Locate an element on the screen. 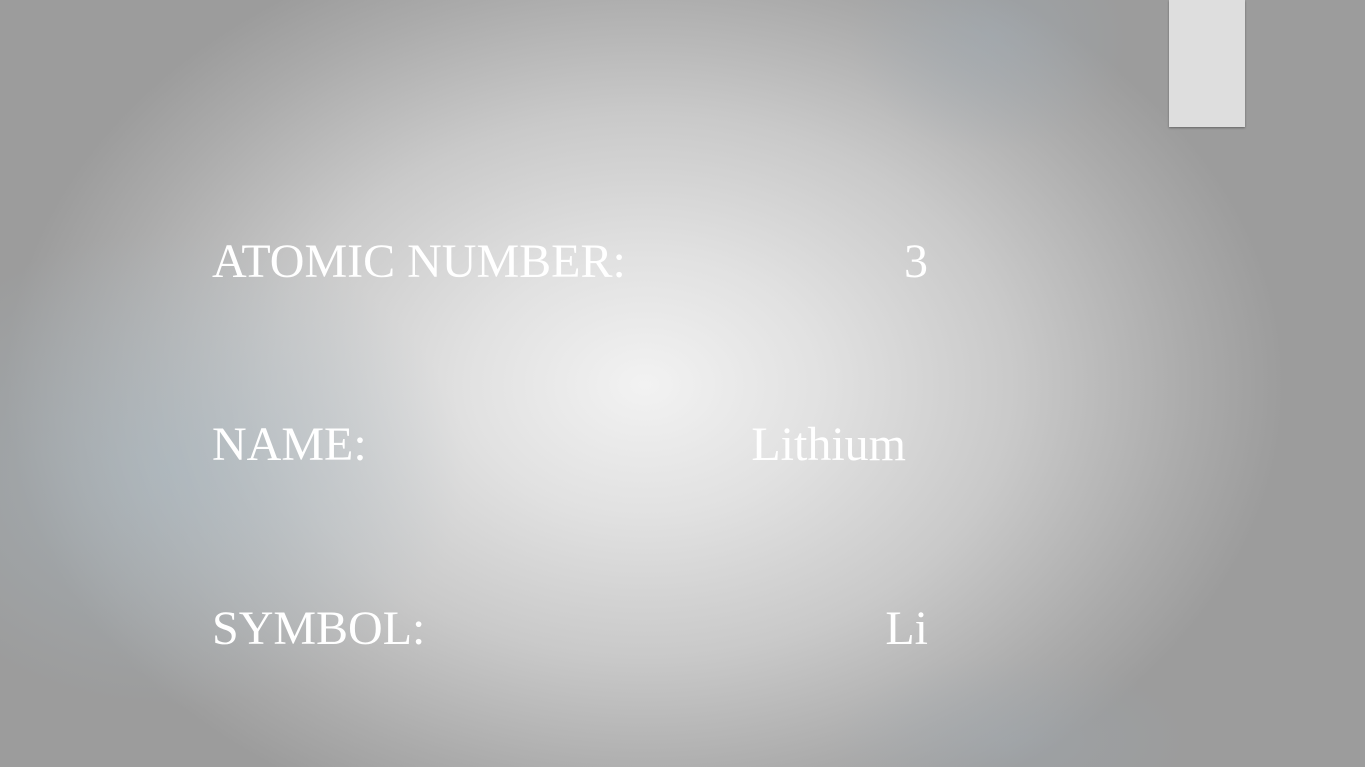 The height and width of the screenshot is (767, 1365). symbol-label: SYMBOL: is located at coordinates (319, 628).